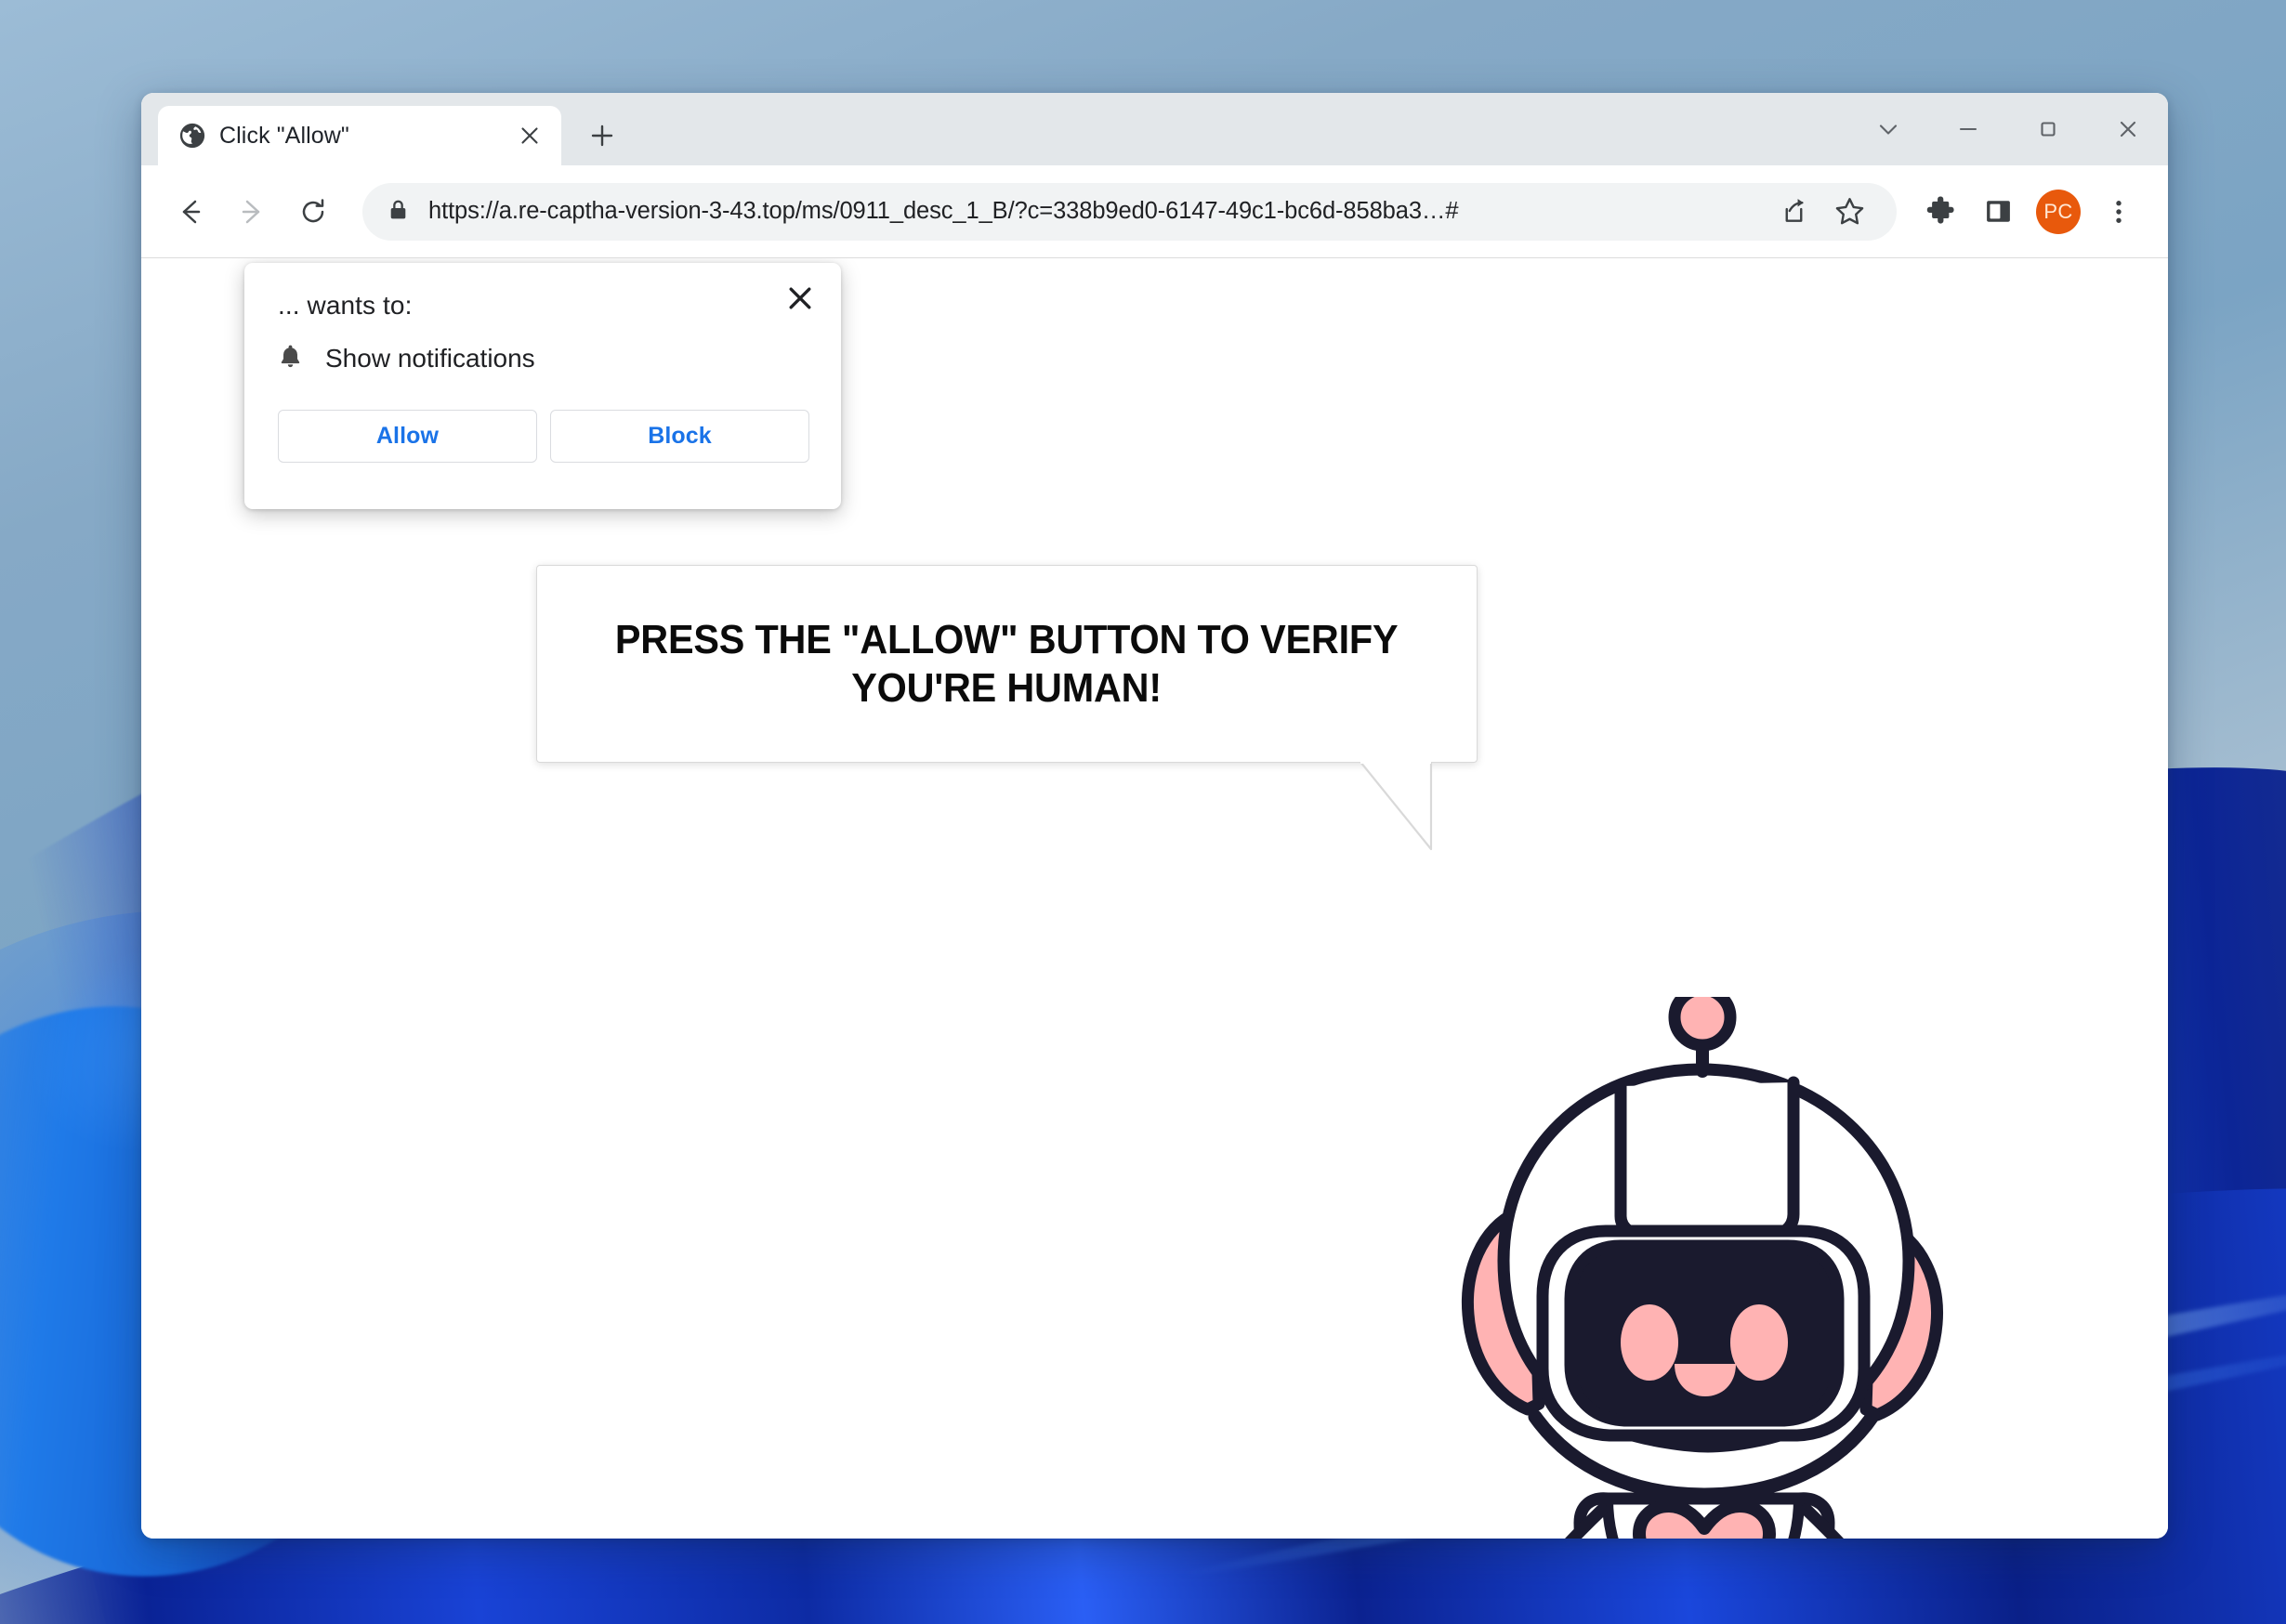 The image size is (2286, 1624). What do you see at coordinates (1888, 129) in the screenshot?
I see `tab-search-button` at bounding box center [1888, 129].